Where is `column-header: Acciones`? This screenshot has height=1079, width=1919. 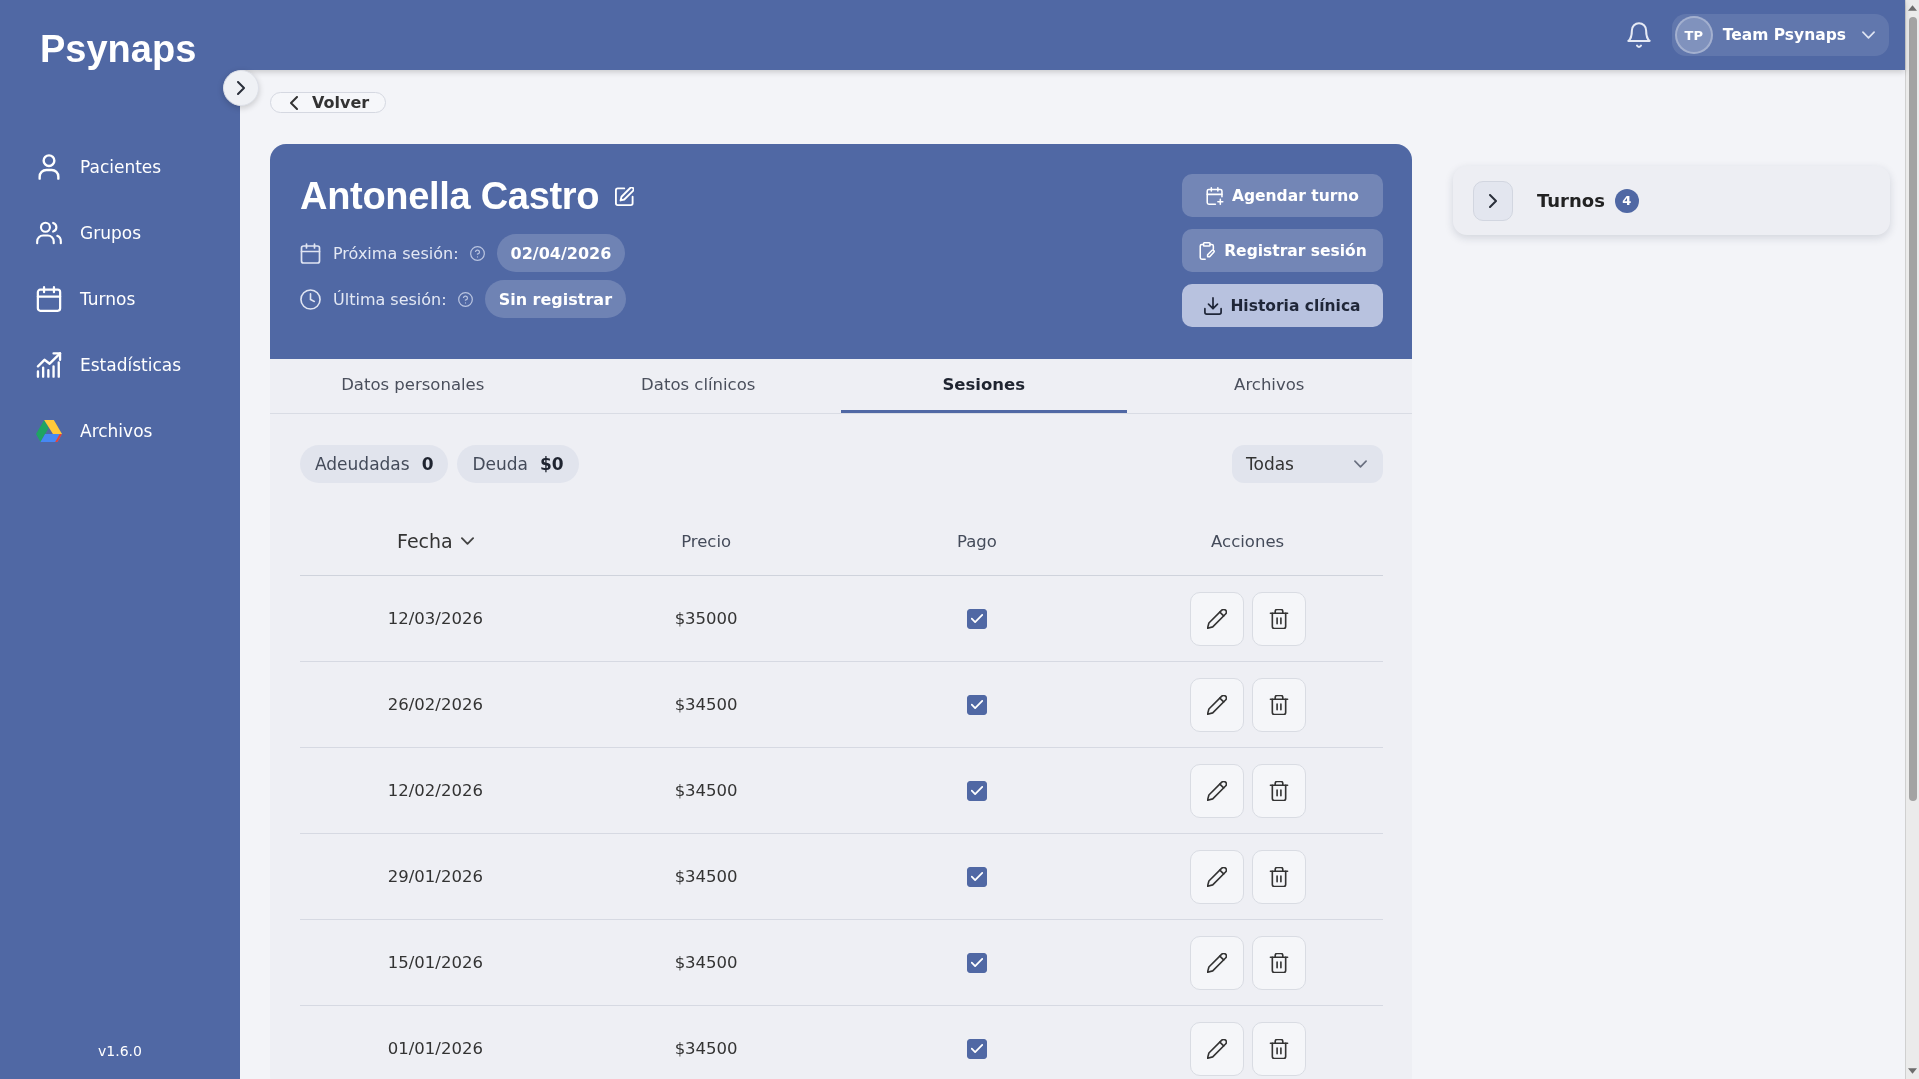 column-header: Acciones is located at coordinates (1248, 541).